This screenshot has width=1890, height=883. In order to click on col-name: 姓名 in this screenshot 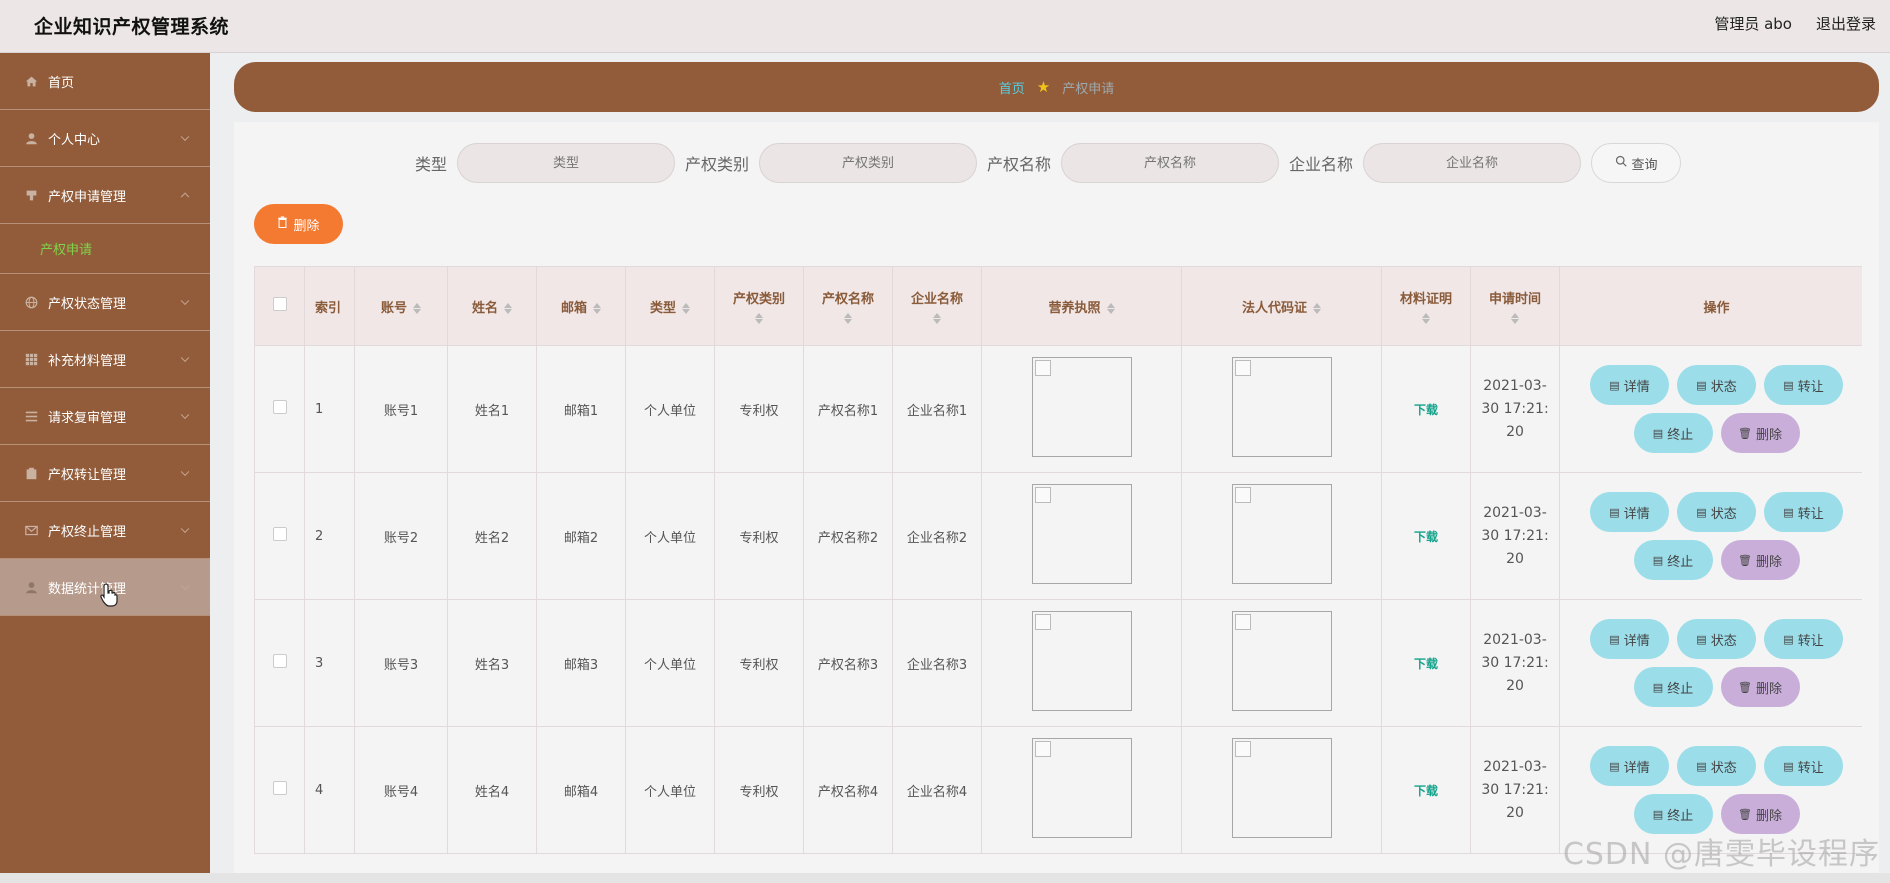, I will do `click(492, 306)`.